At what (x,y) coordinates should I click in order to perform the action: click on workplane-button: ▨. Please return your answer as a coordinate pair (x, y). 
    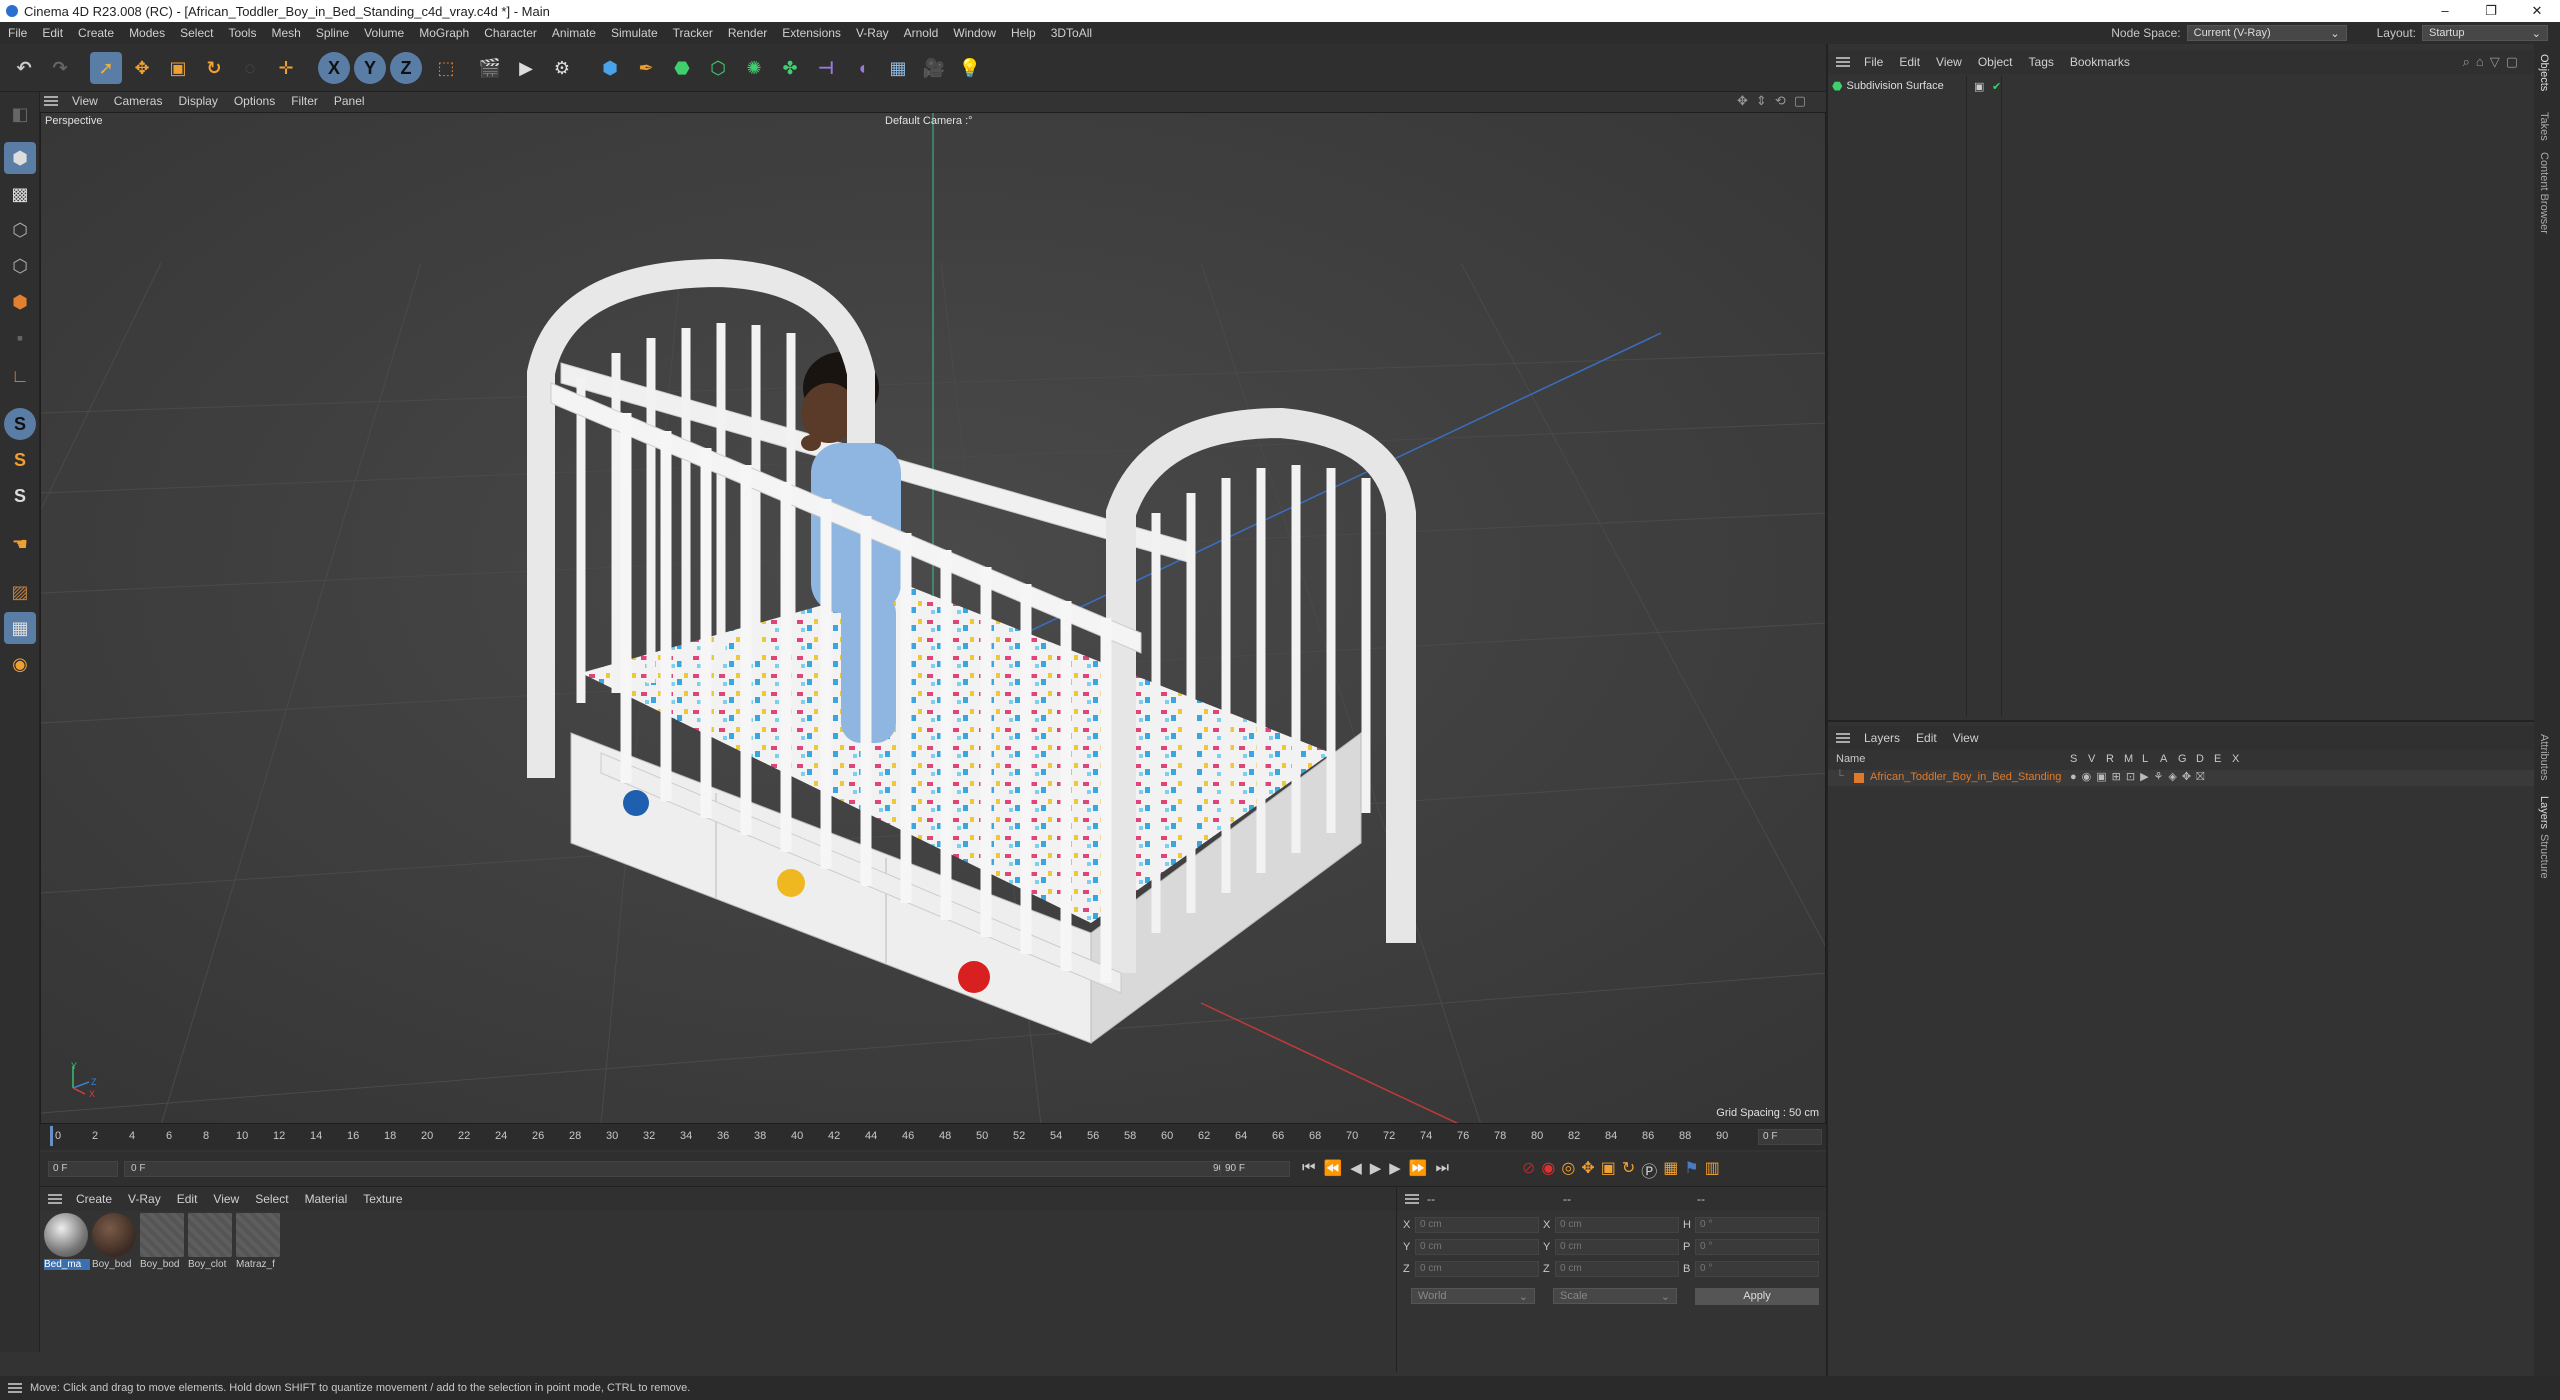
    Looking at the image, I should click on (20, 592).